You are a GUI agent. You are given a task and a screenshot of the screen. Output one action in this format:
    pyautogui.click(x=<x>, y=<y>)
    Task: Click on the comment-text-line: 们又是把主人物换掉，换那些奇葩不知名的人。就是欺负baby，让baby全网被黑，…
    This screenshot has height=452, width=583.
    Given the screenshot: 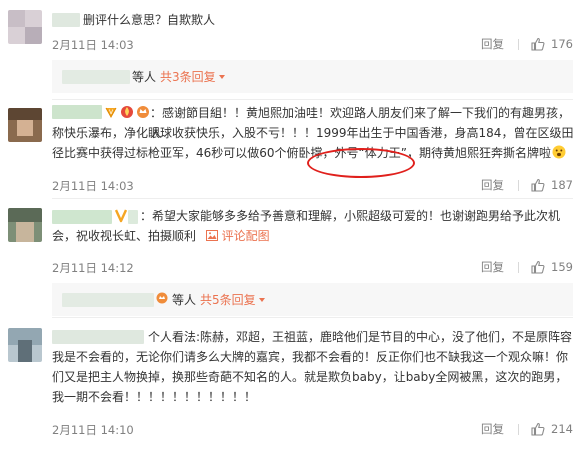 What is the action you would take?
    pyautogui.click(x=310, y=377)
    